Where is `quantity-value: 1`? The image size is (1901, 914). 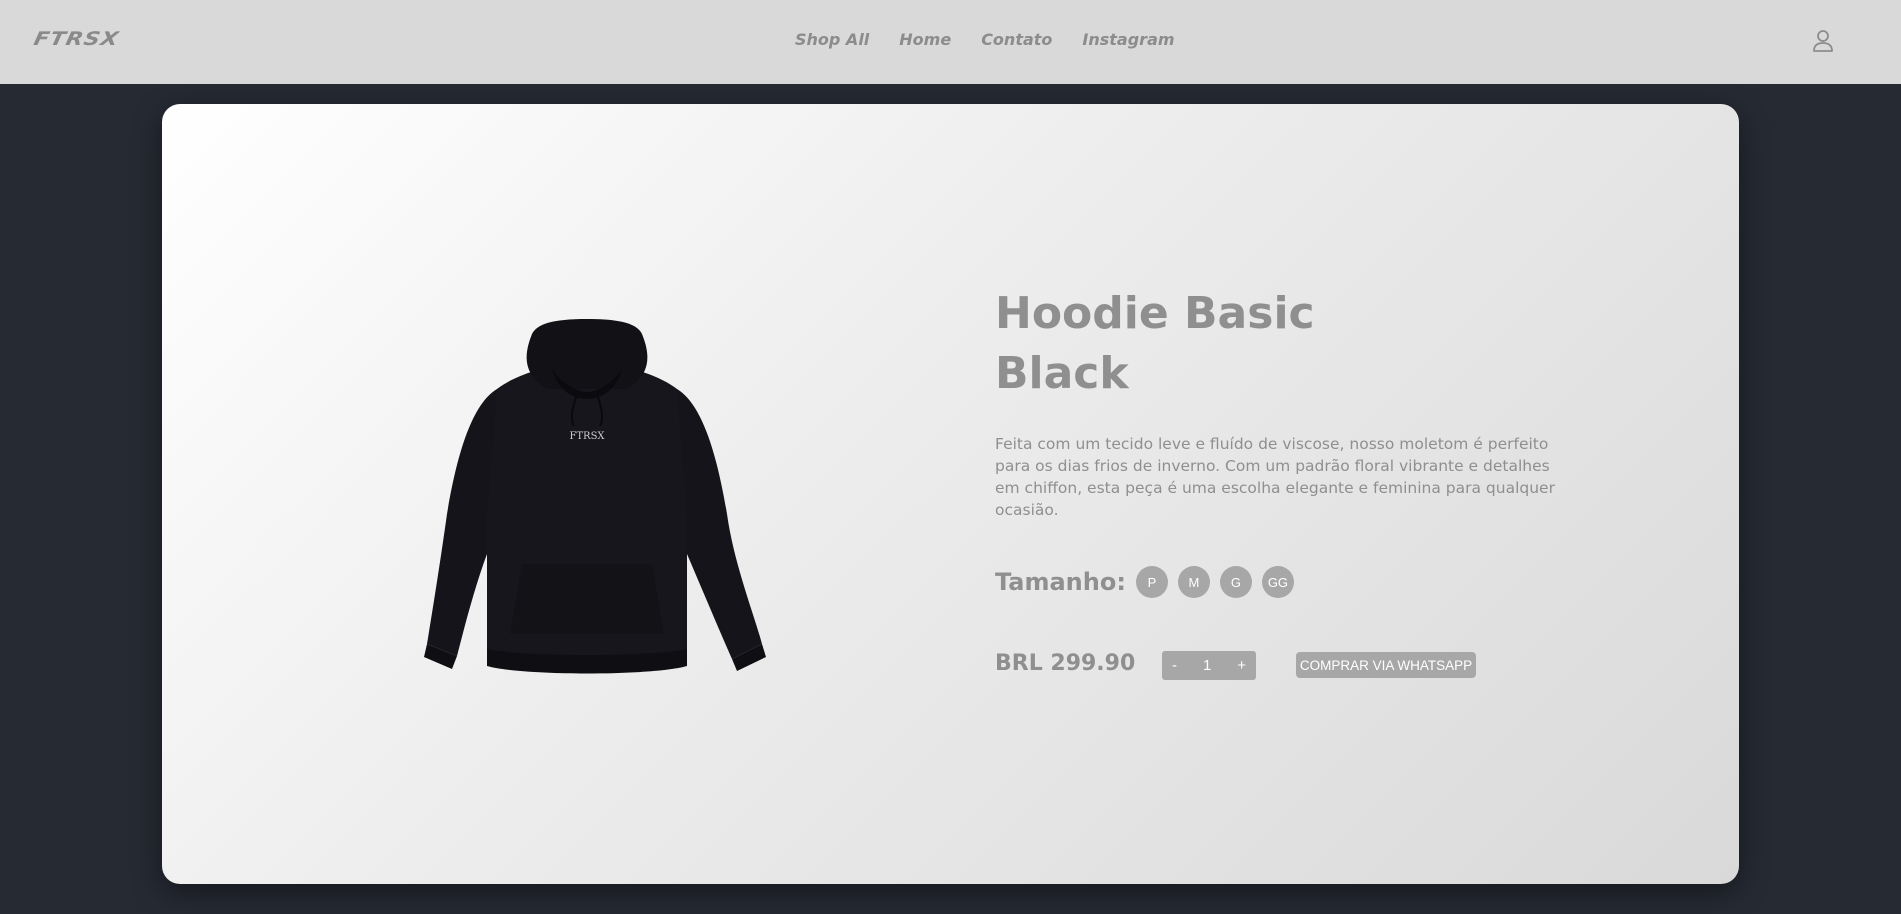 quantity-value: 1 is located at coordinates (1207, 665).